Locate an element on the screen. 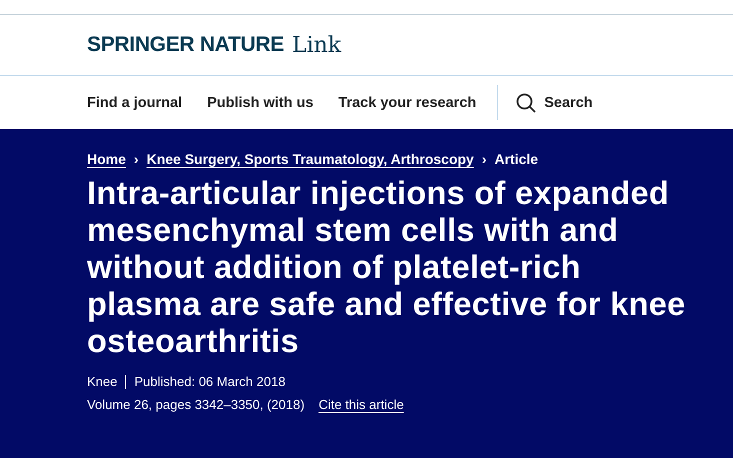 The width and height of the screenshot is (733, 458). brand-logo: SPRINGER NATURE is located at coordinates (185, 45).